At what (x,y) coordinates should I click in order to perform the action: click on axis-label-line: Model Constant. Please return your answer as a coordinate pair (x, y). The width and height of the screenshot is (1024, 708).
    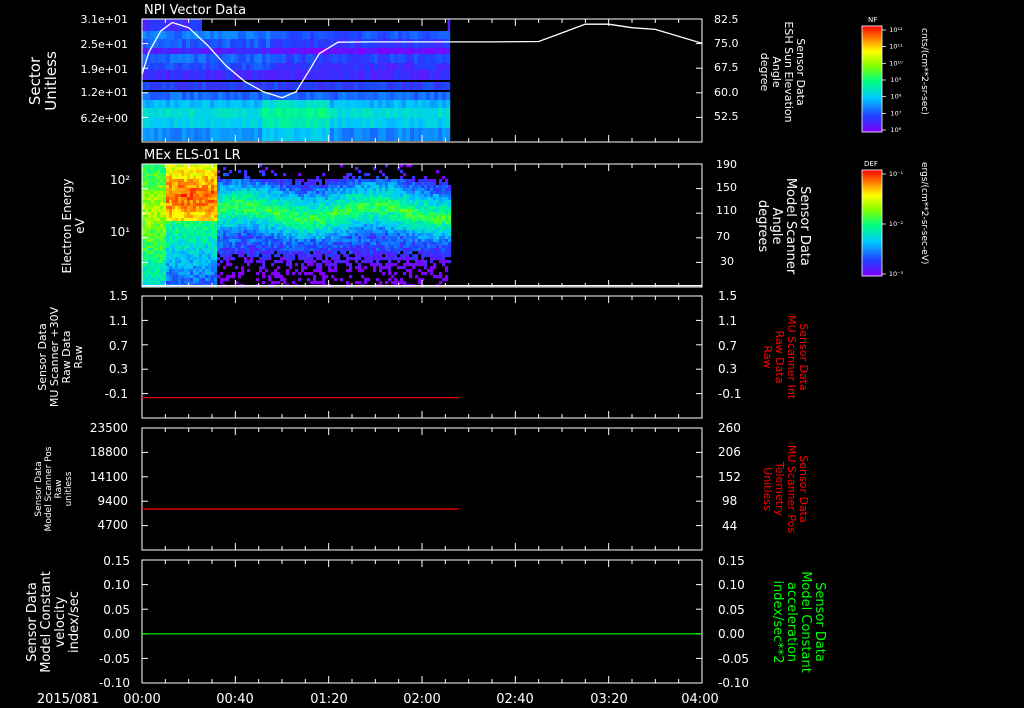
    Looking at the image, I should click on (46, 622).